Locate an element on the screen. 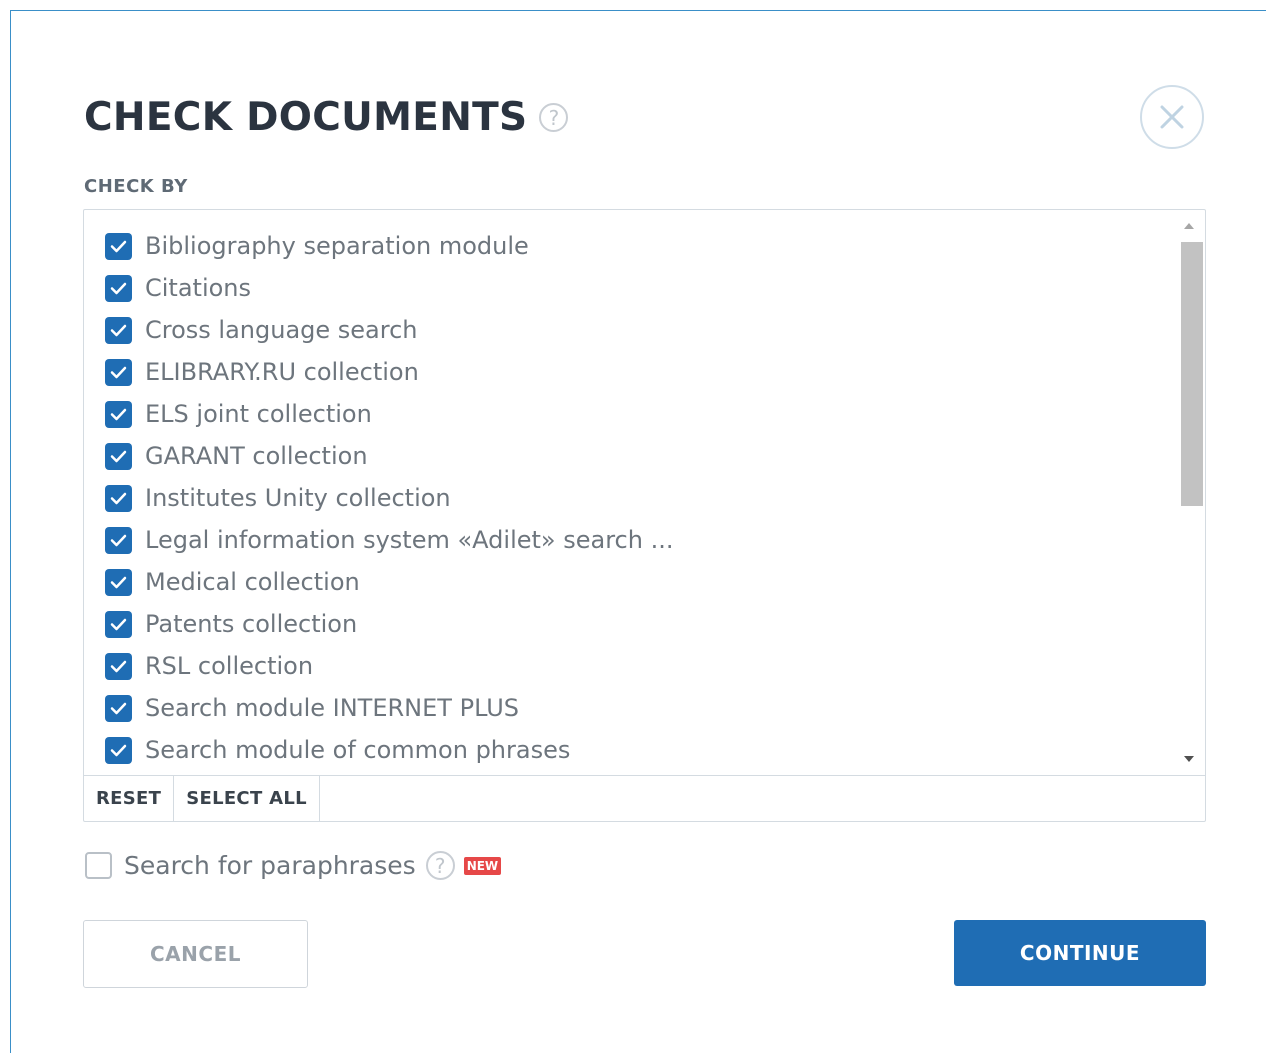  list-item-label: Institutes Unity collection is located at coordinates (298, 498).